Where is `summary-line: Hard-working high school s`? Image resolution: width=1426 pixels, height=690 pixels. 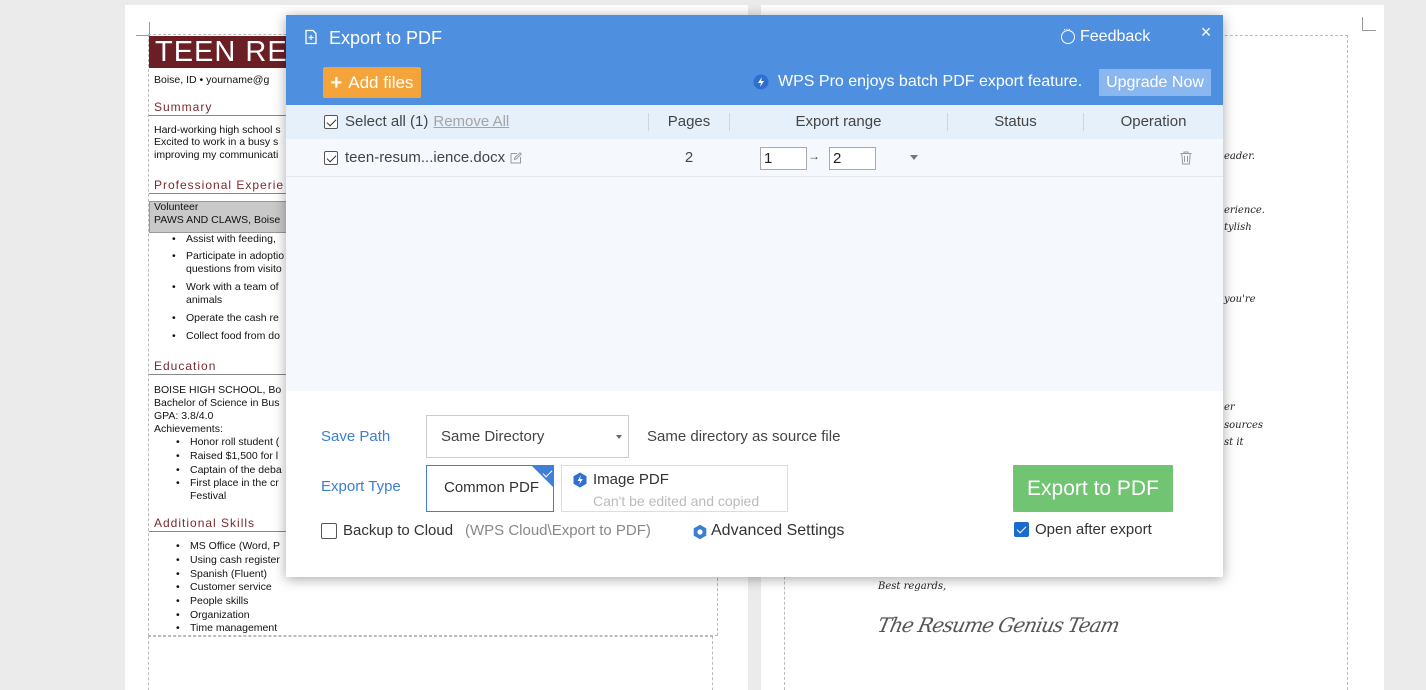 summary-line: Hard-working high school s is located at coordinates (217, 130).